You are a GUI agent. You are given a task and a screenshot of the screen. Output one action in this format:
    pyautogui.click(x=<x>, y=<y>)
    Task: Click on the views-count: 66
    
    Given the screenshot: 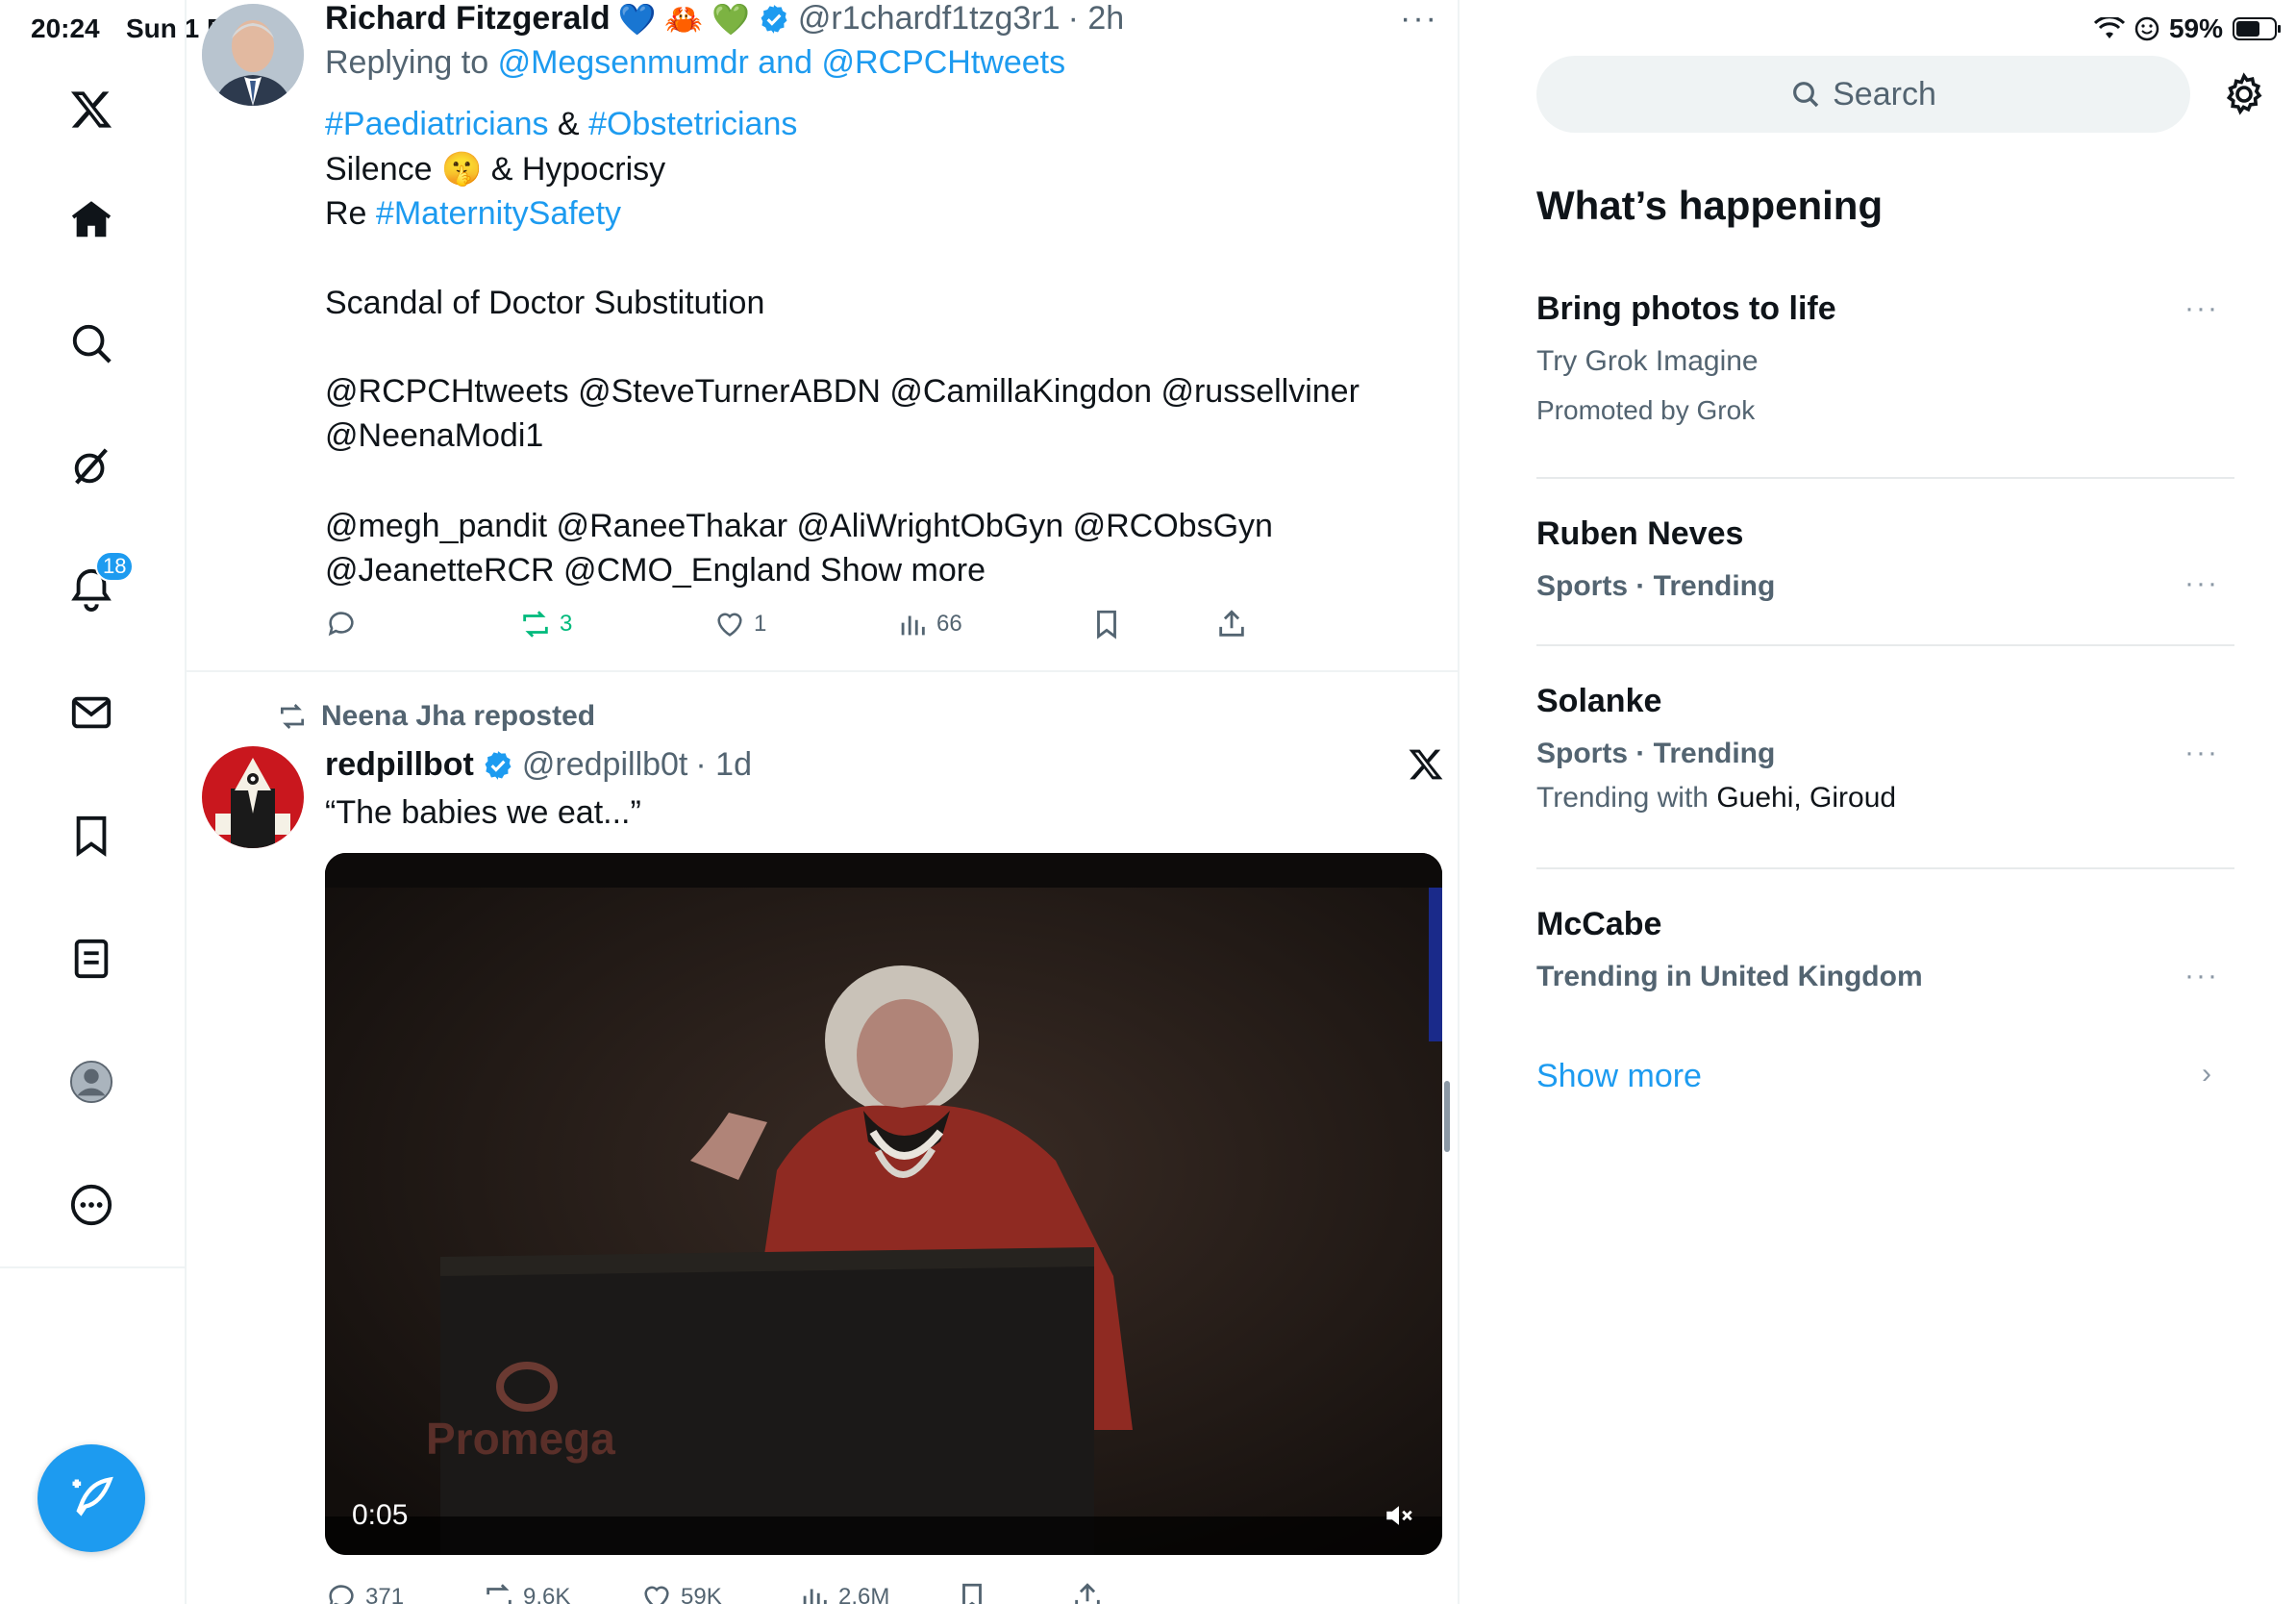 What is the action you would take?
    pyautogui.click(x=949, y=624)
    